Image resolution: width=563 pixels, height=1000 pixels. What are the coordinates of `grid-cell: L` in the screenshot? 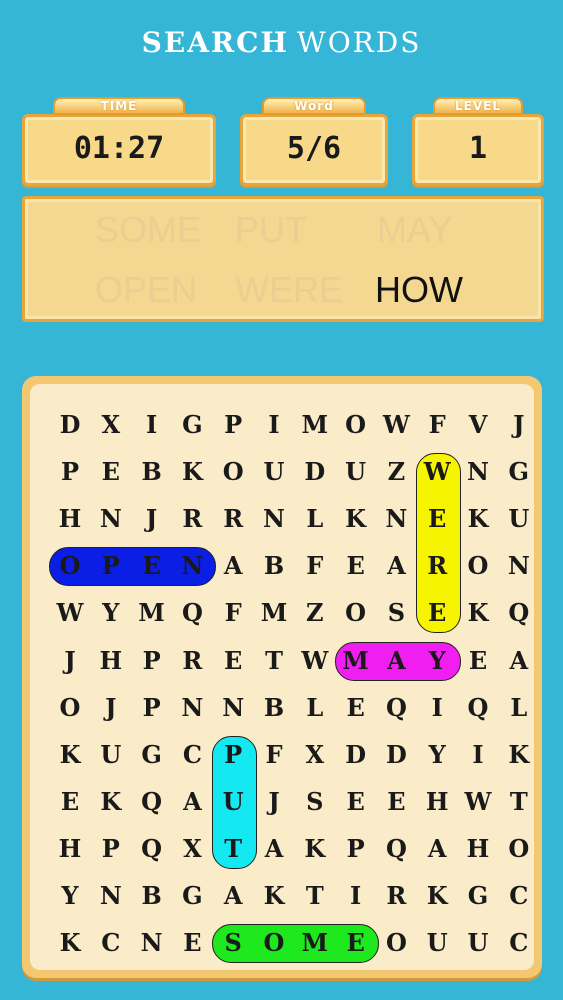 It's located at (519, 707).